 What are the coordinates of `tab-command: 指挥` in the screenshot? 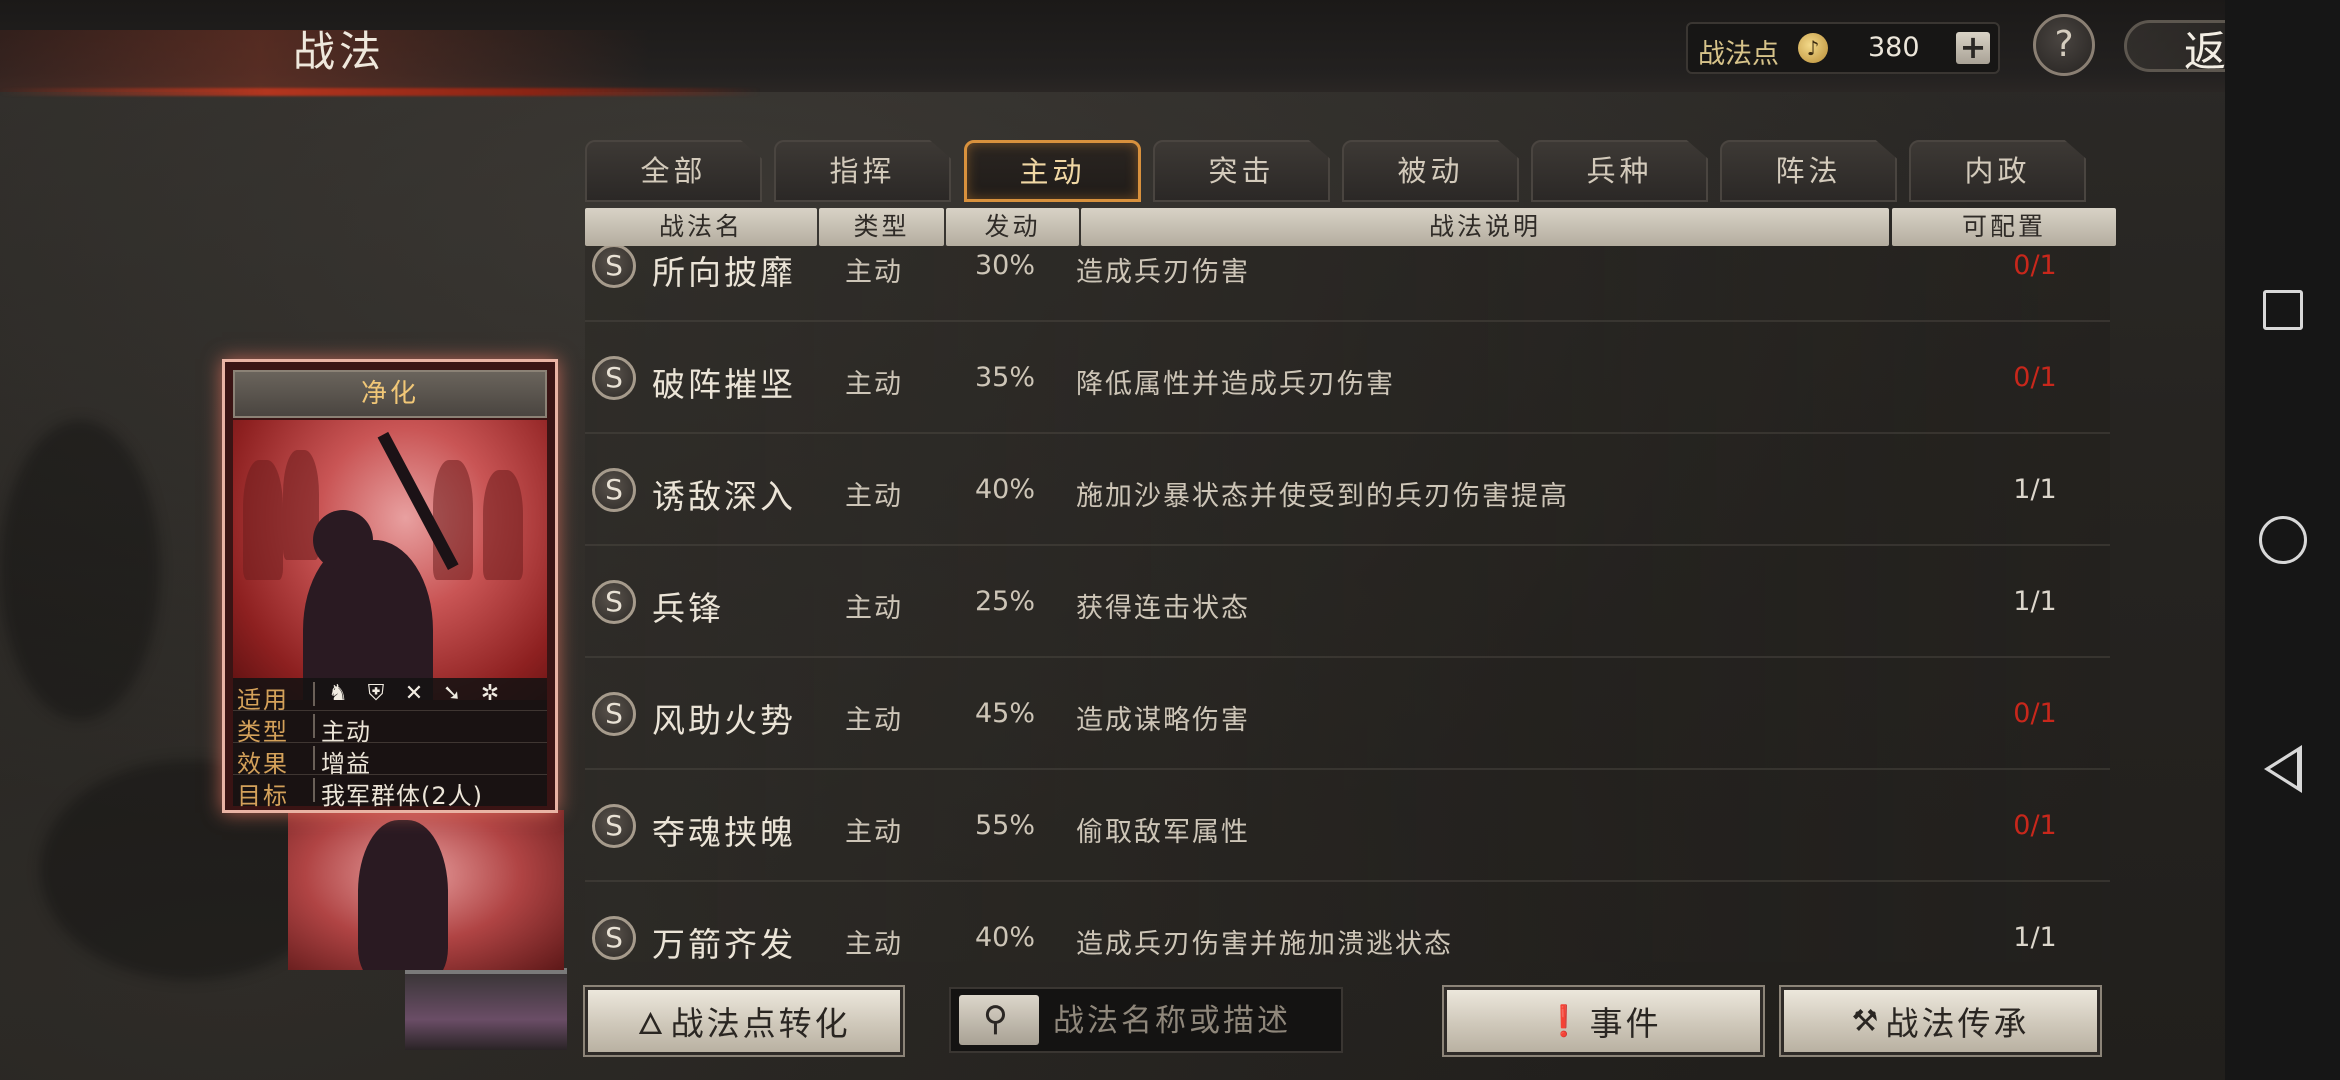 It's located at (862, 171).